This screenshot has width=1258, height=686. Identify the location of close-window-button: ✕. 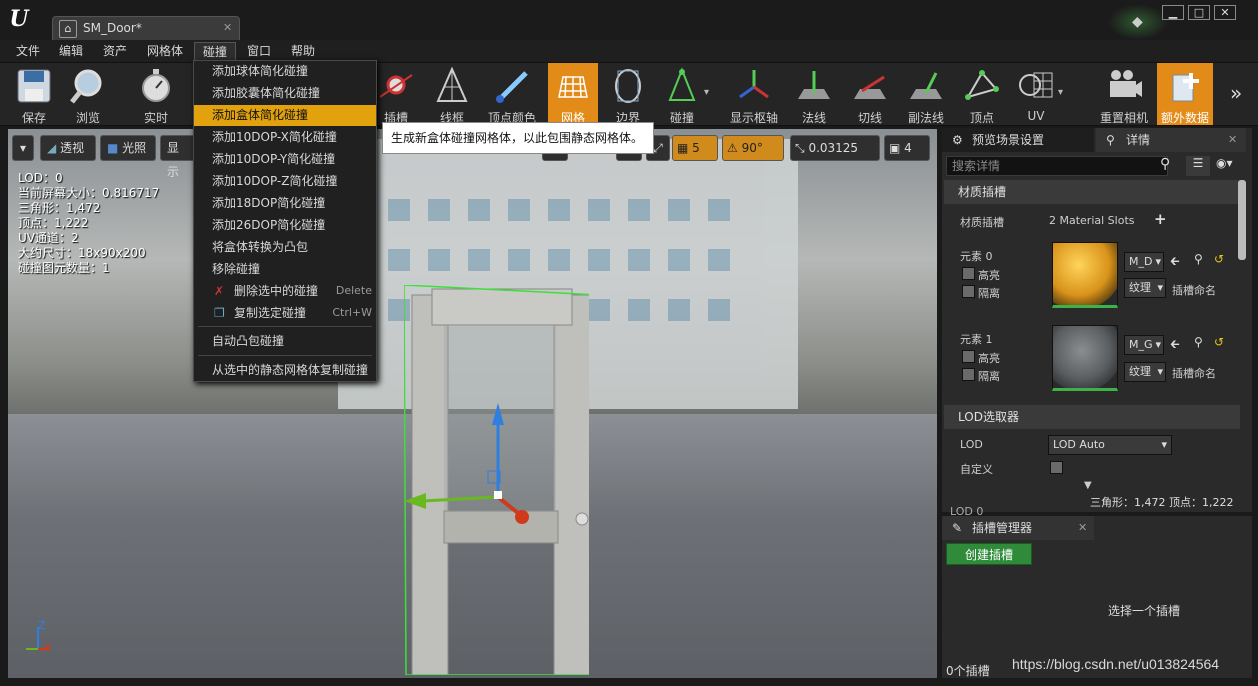
(1225, 12).